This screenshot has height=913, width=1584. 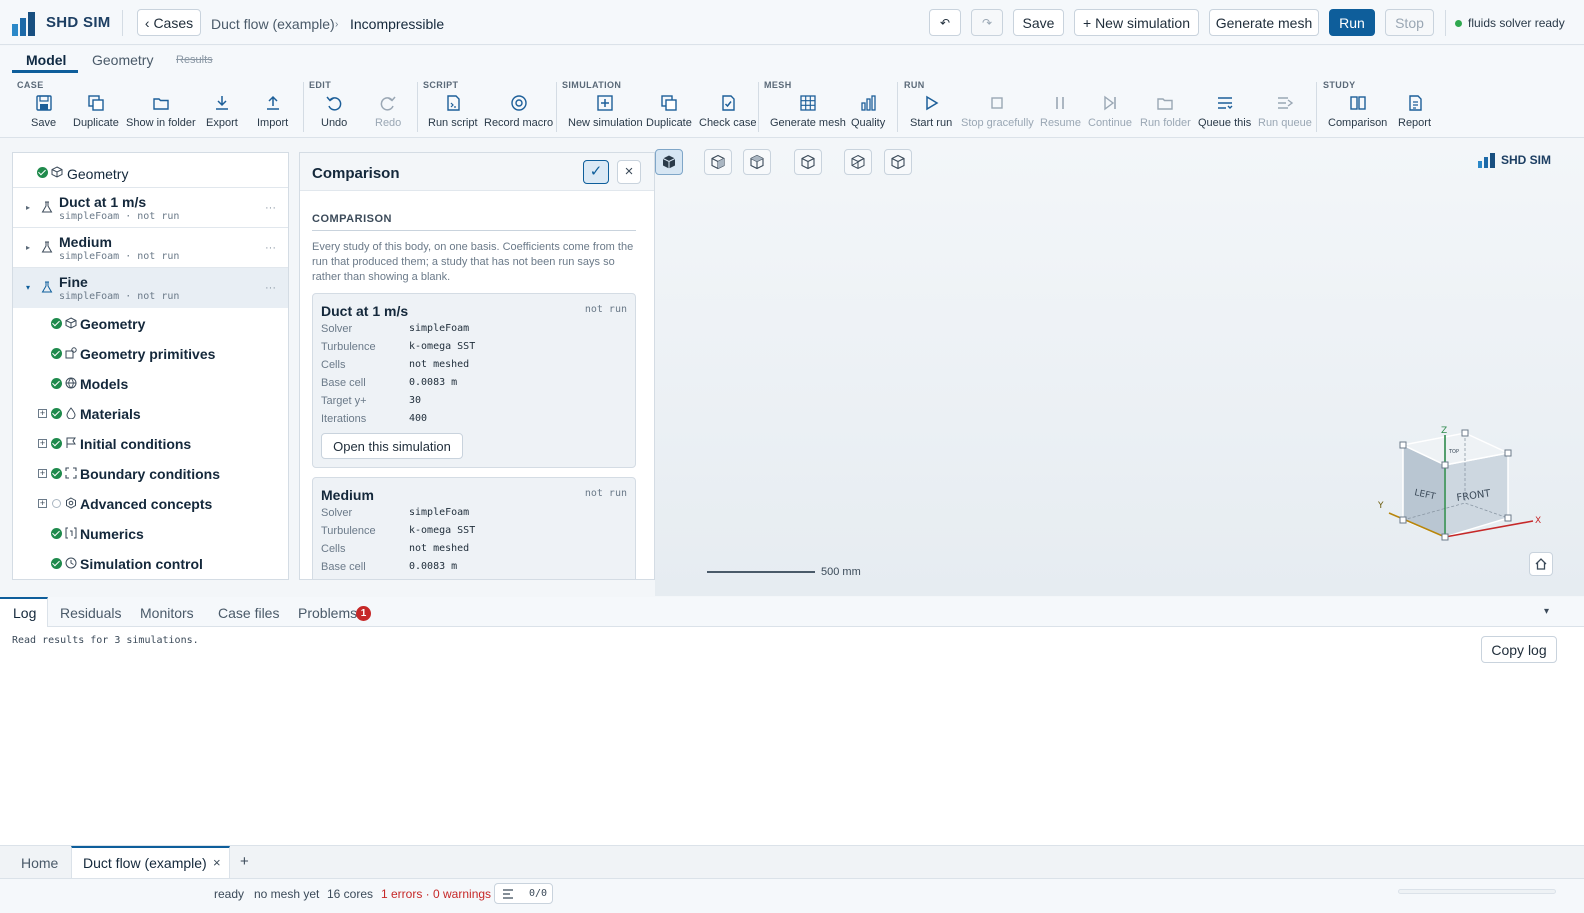 What do you see at coordinates (477, 172) in the screenshot?
I see `comparison-panel-header: Comparison ✓ ×` at bounding box center [477, 172].